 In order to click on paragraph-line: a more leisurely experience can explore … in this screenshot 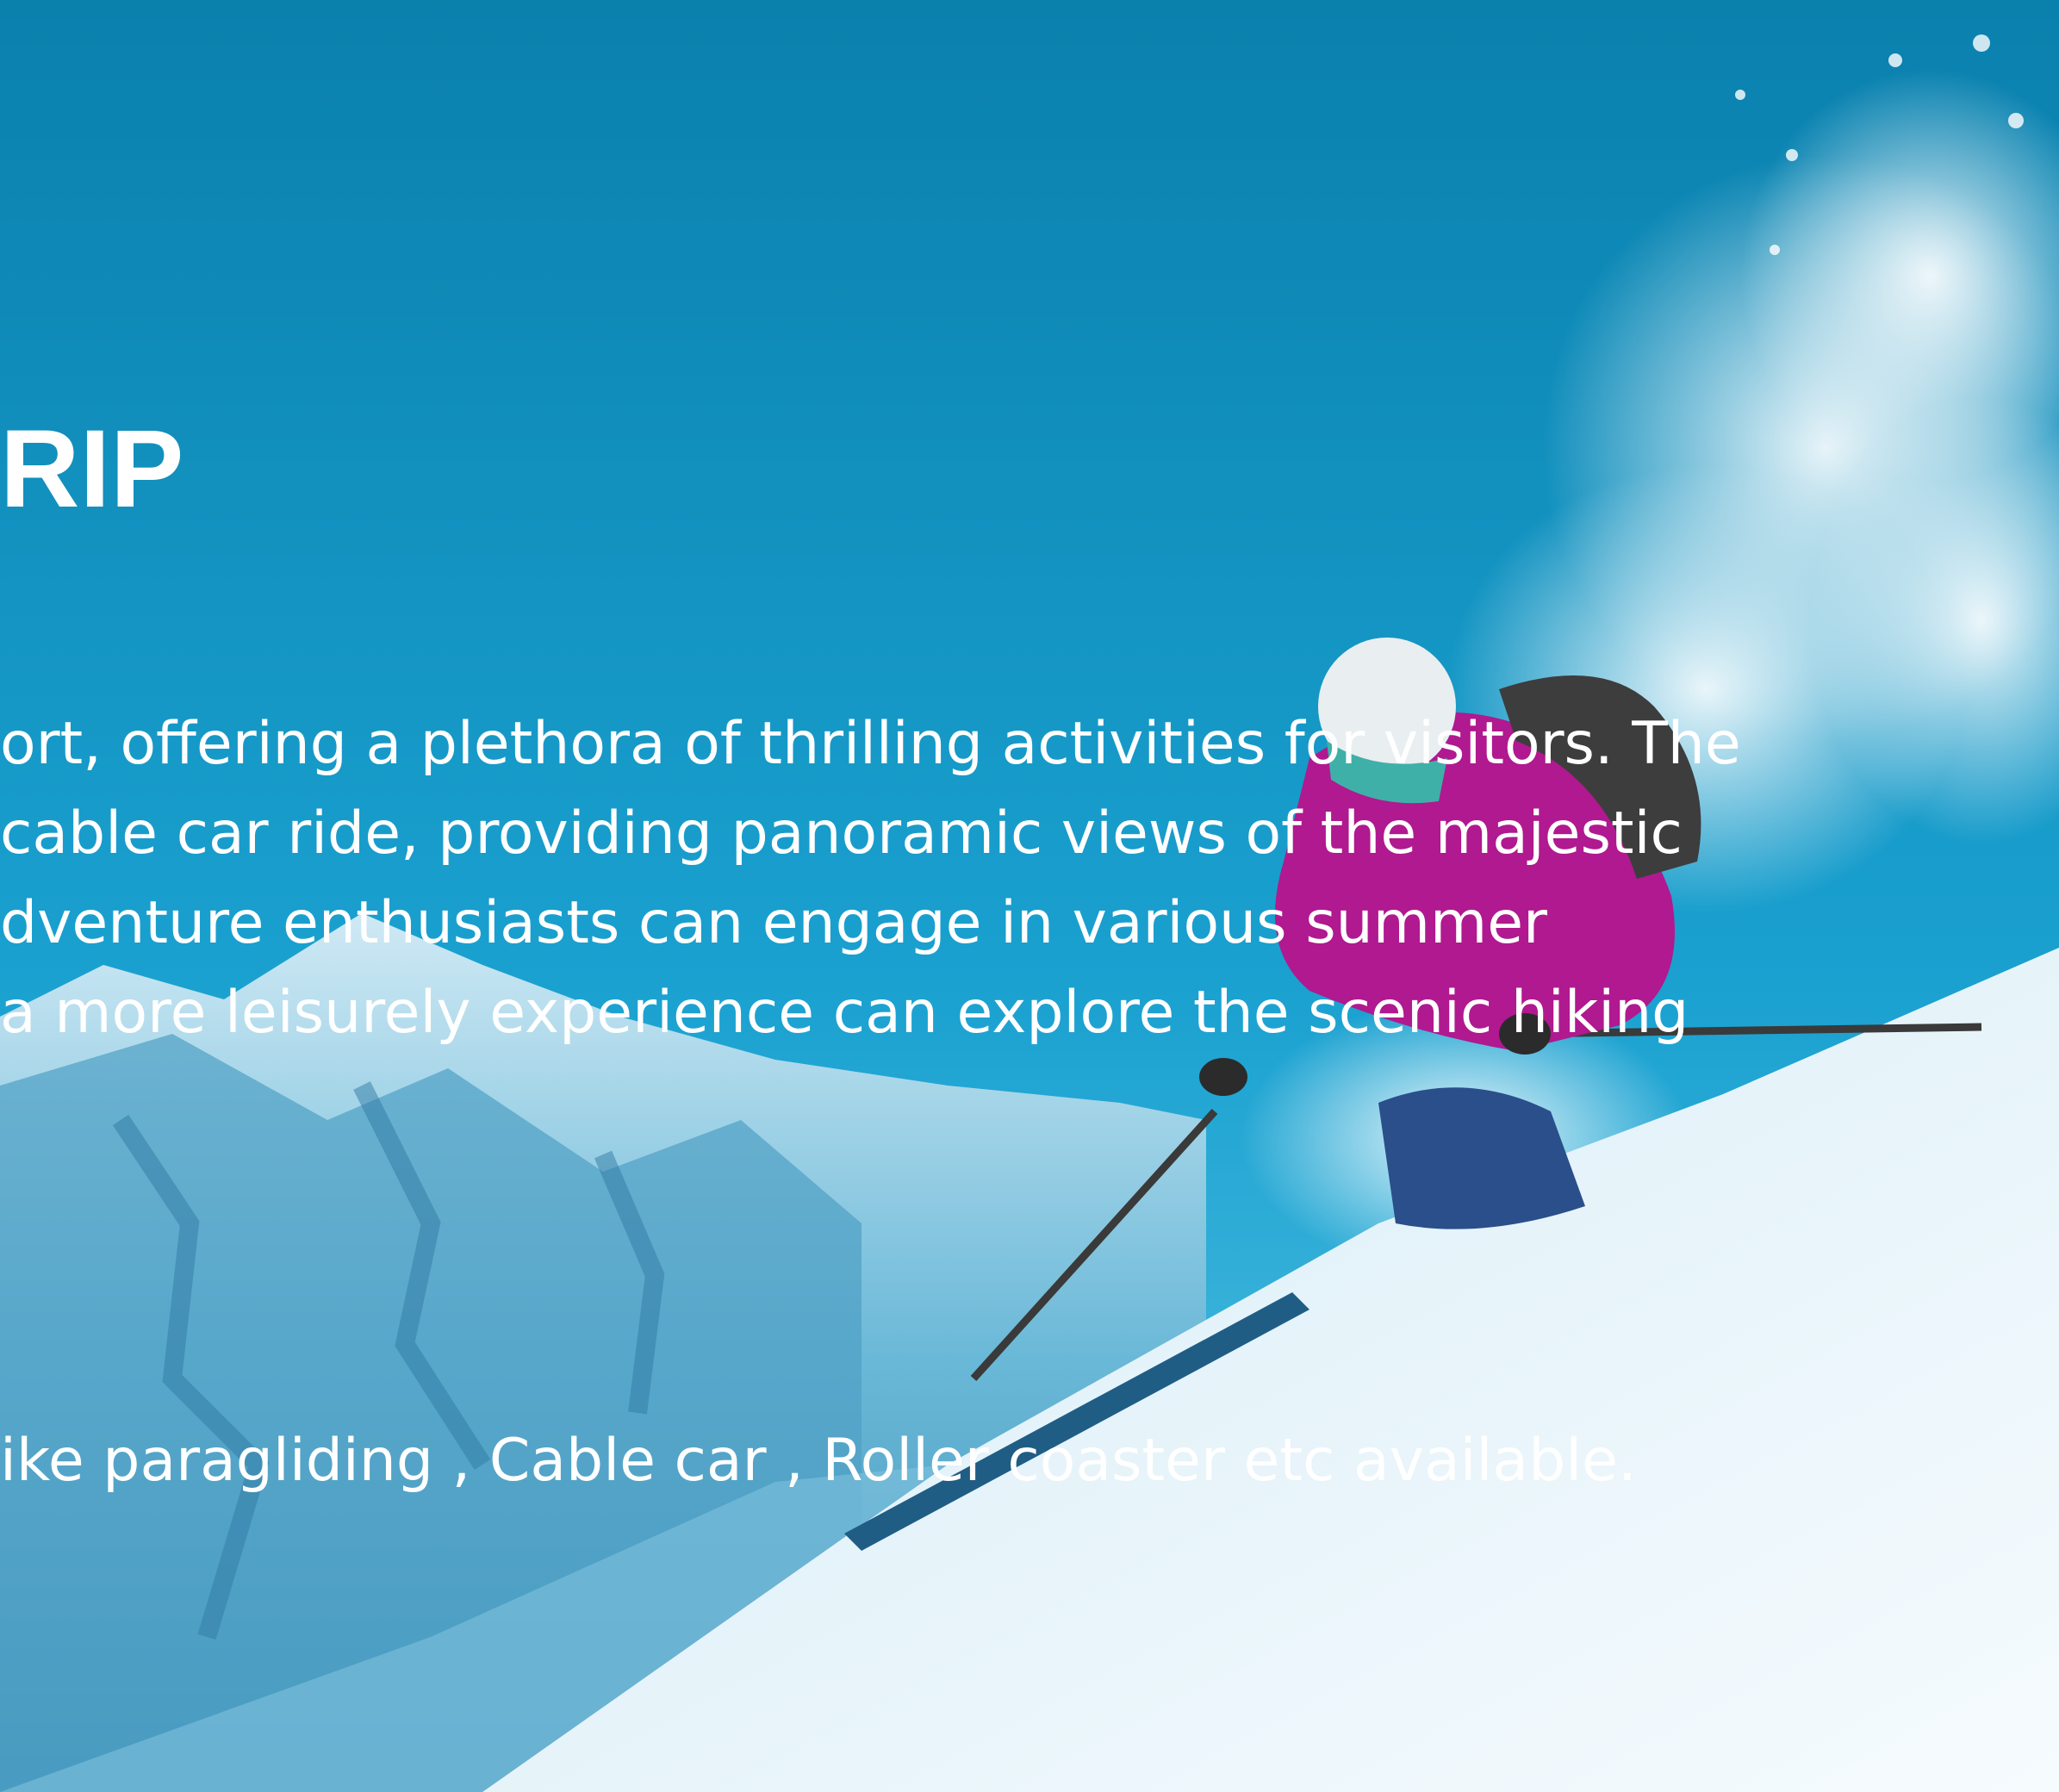, I will do `click(844, 1013)`.